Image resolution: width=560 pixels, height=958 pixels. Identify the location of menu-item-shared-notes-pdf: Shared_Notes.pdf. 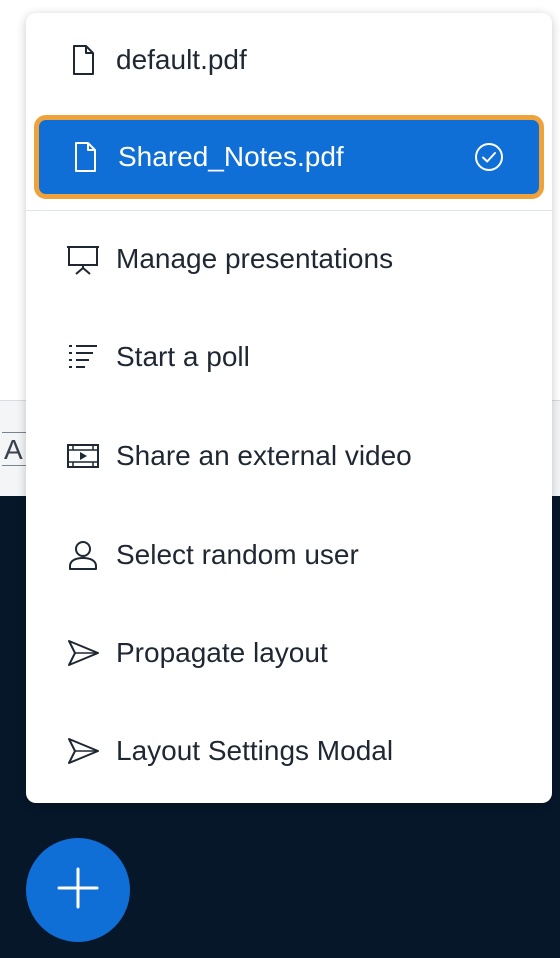
(289, 157).